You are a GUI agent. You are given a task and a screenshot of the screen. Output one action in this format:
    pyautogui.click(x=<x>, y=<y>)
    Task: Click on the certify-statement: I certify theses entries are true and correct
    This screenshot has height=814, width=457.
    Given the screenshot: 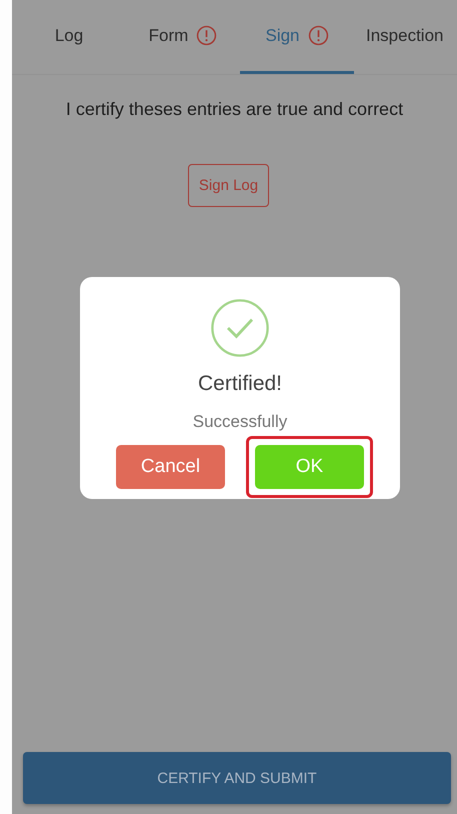 What is the action you would take?
    pyautogui.click(x=234, y=109)
    